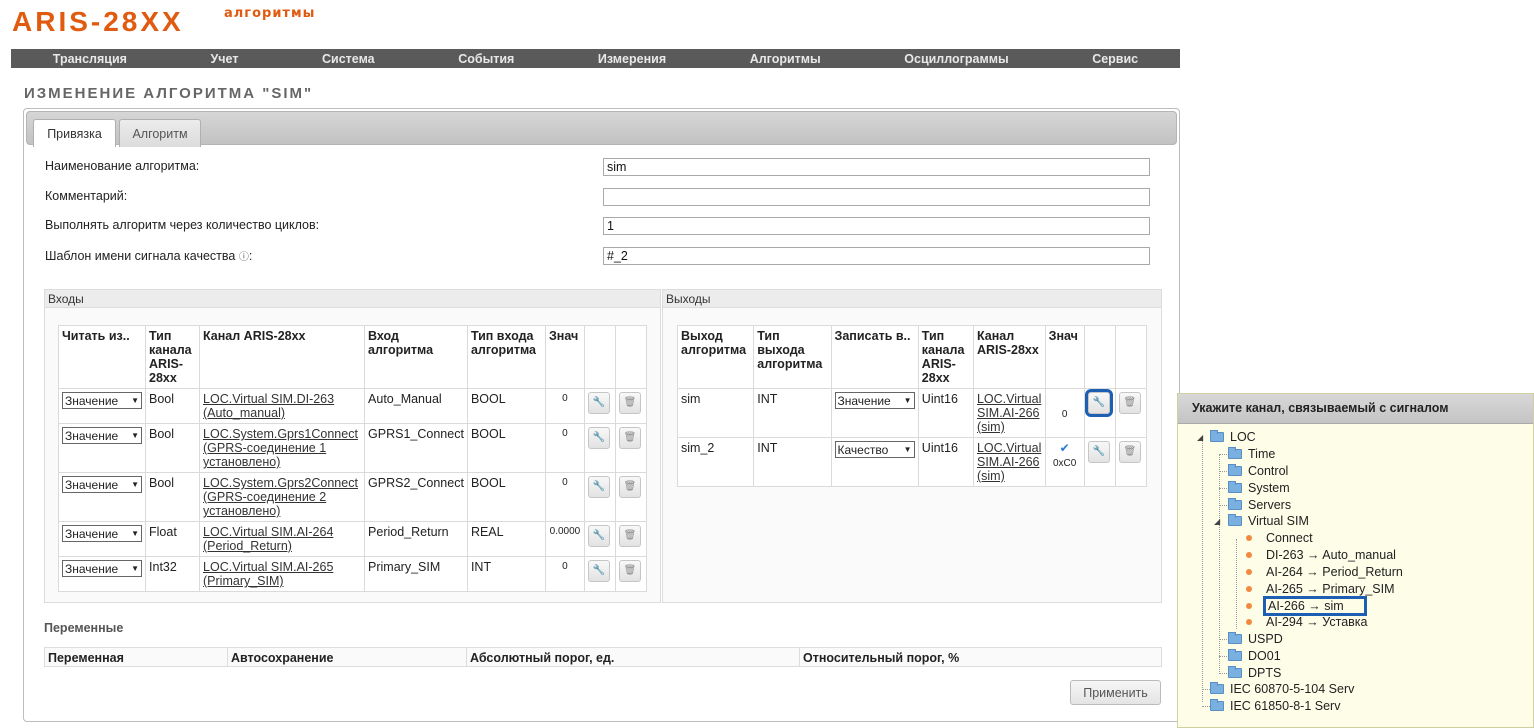  Describe the element at coordinates (173, 448) in the screenshot. I see `channel-type: Bool` at that location.